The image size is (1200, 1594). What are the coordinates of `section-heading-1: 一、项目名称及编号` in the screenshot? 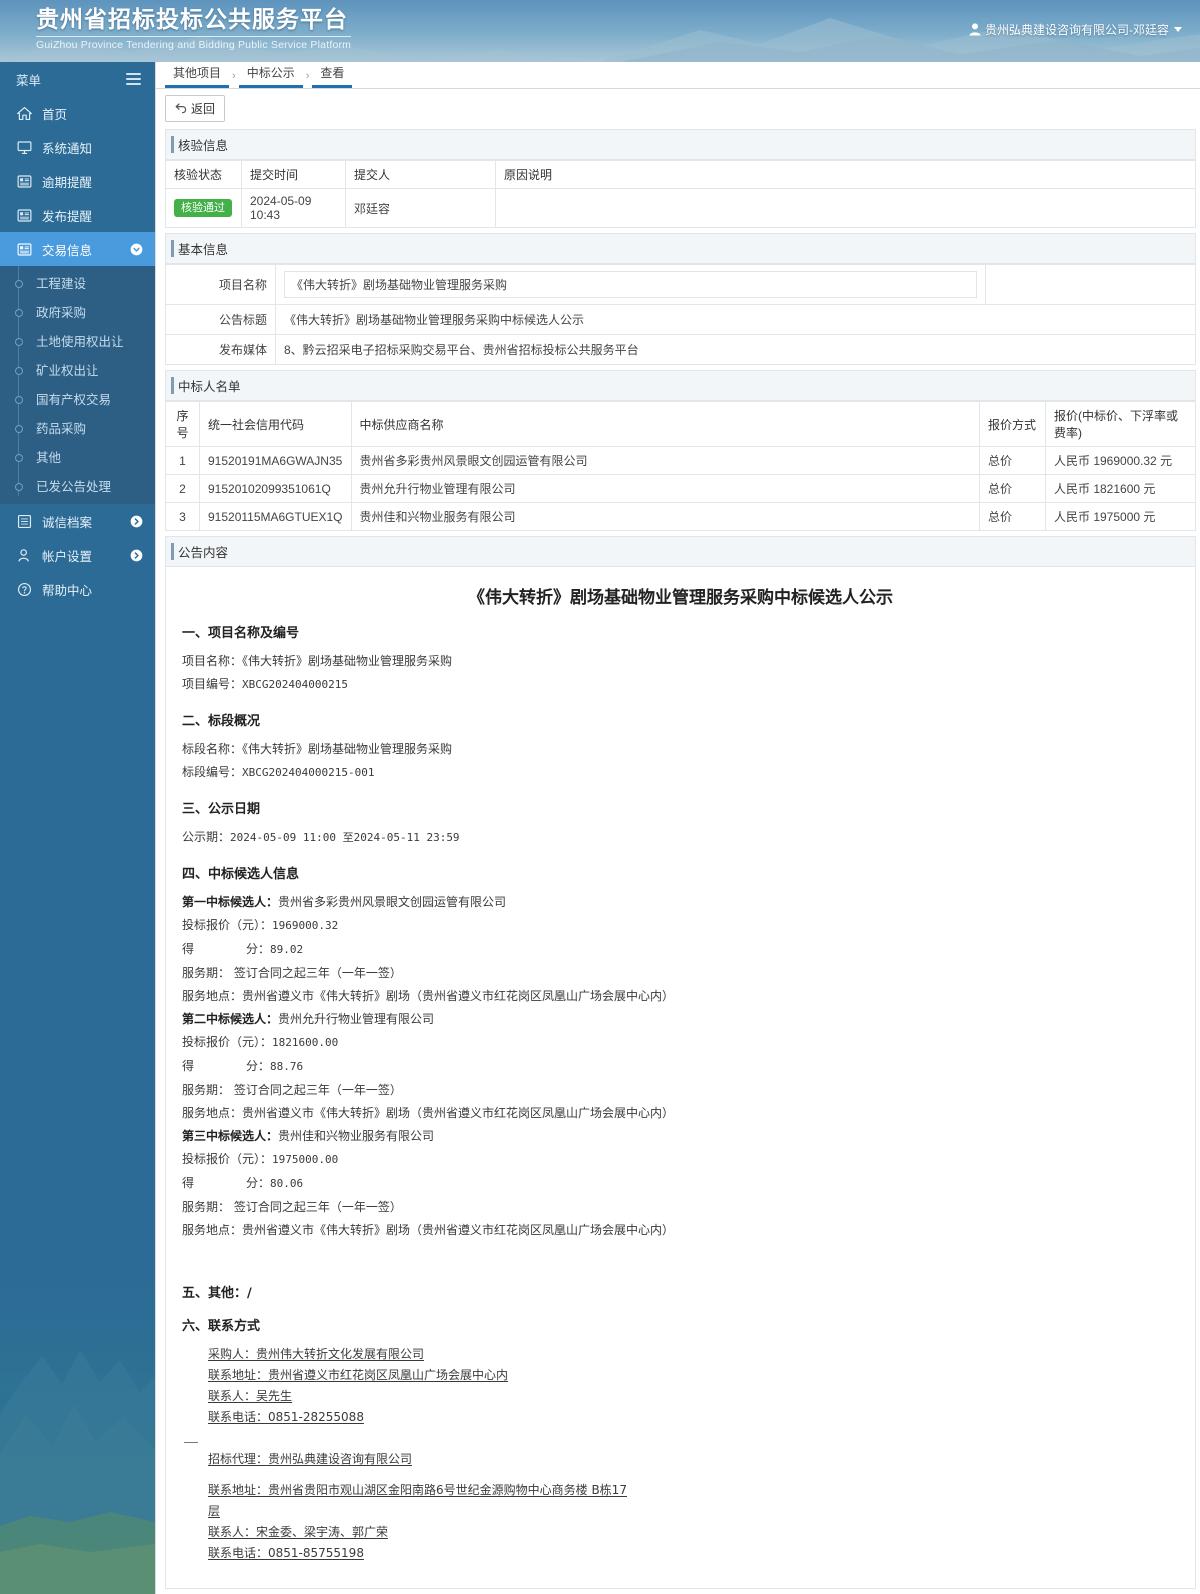 It's located at (241, 633).